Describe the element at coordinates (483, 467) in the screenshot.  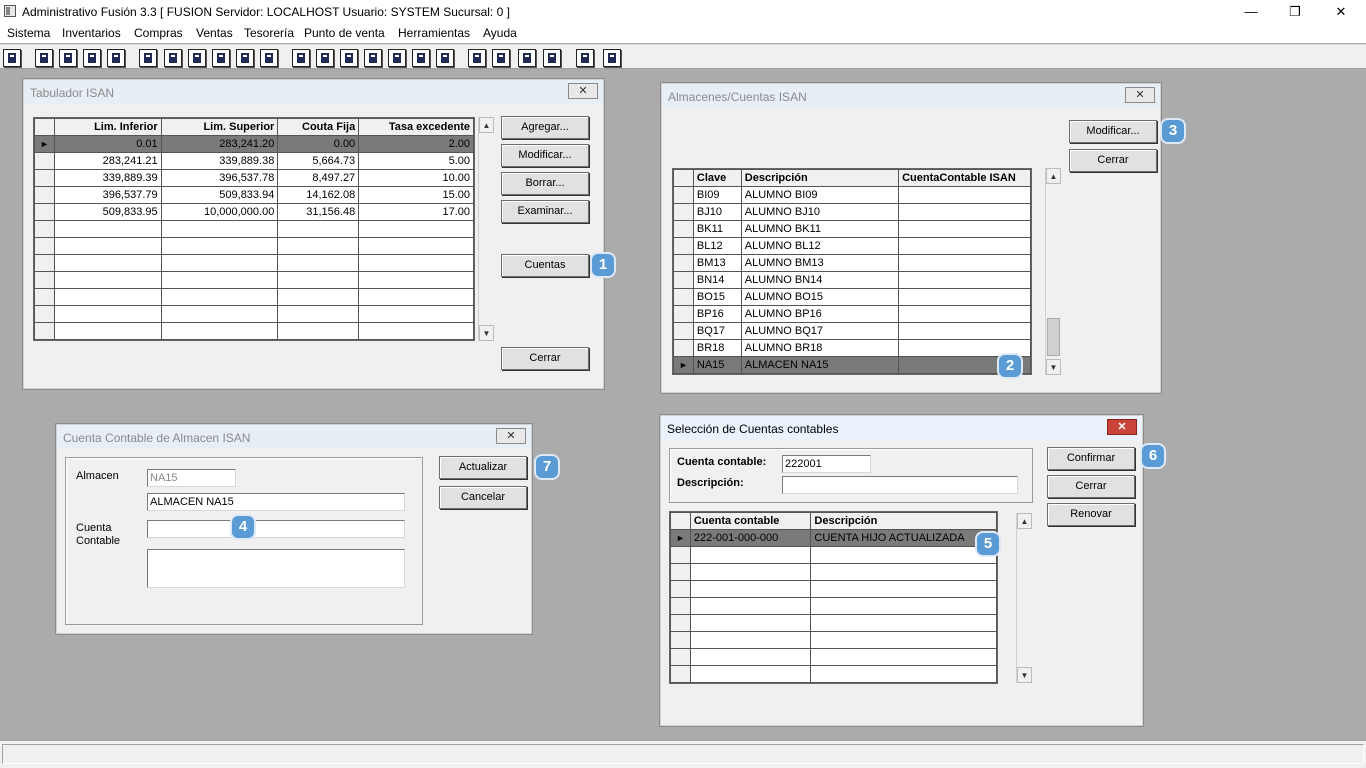
I see `actualizar-button: Actualizar` at that location.